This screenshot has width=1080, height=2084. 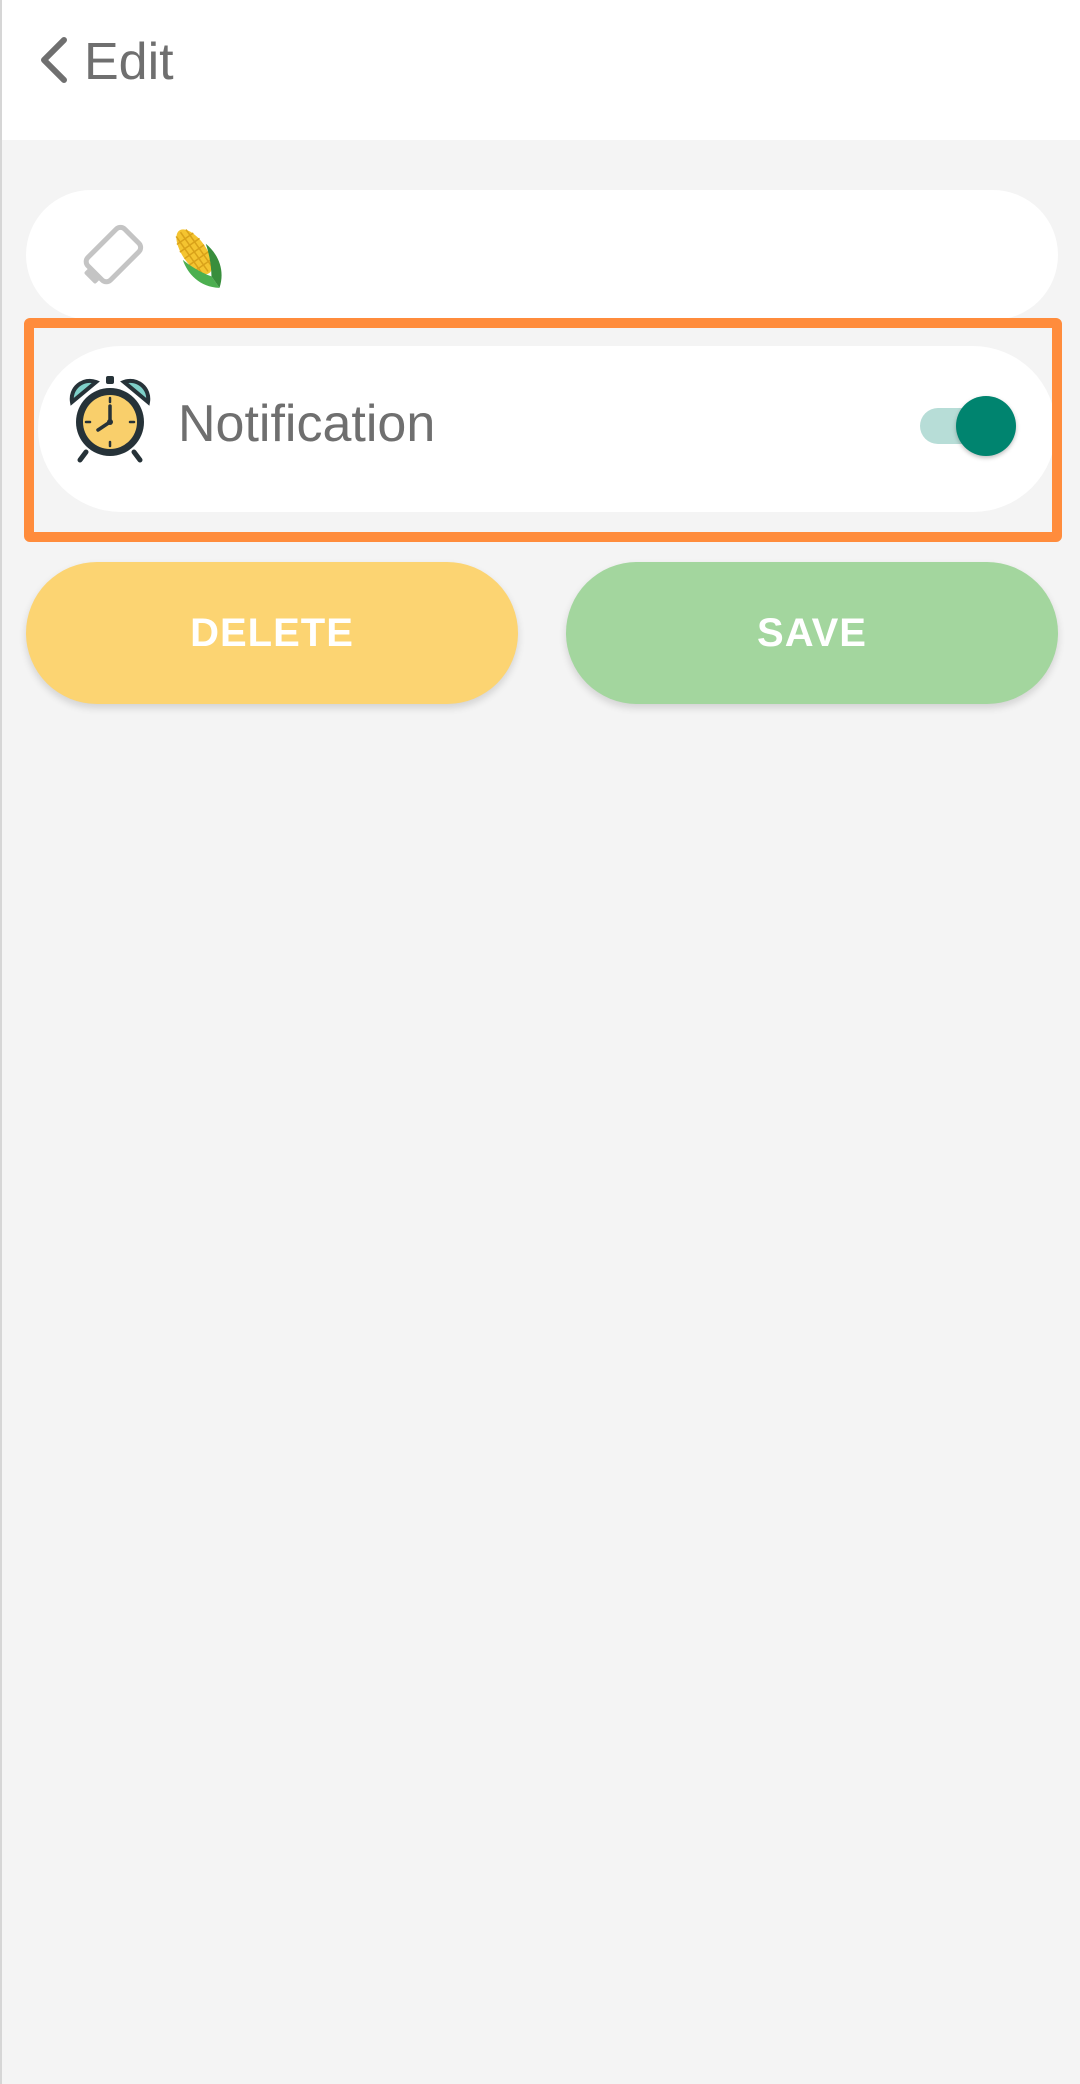 I want to click on tag-card, so click(x=542, y=255).